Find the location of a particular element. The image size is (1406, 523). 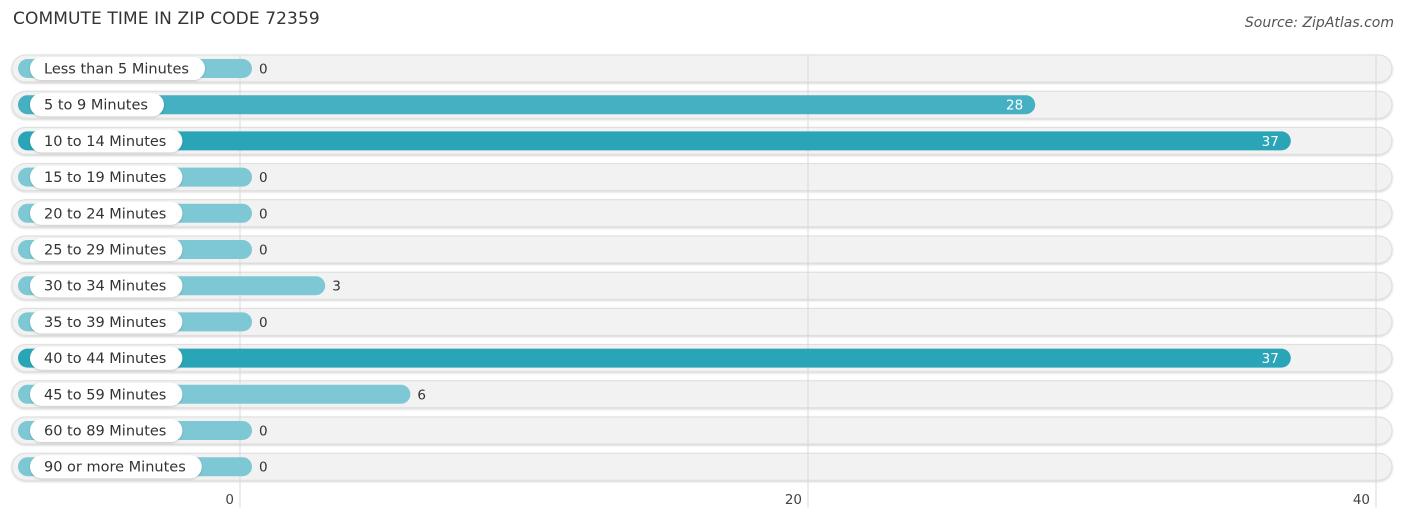

category-label: Less than 5 Minutes is located at coordinates (116, 70).